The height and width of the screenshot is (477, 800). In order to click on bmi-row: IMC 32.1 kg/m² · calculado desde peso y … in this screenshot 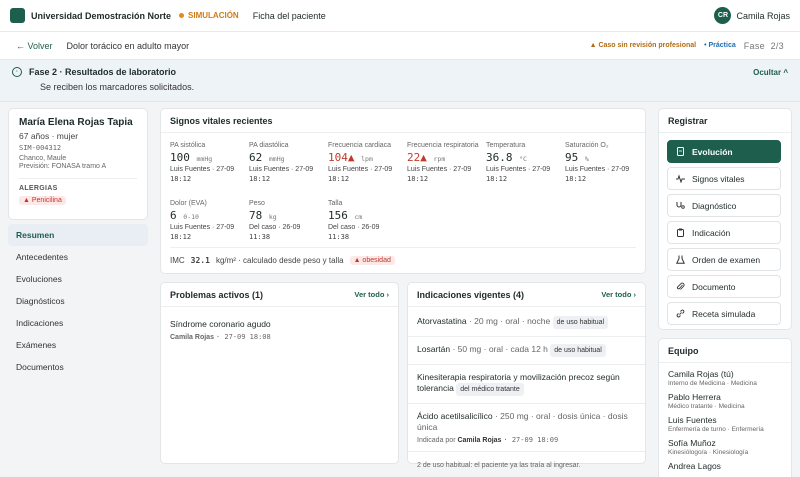, I will do `click(403, 256)`.